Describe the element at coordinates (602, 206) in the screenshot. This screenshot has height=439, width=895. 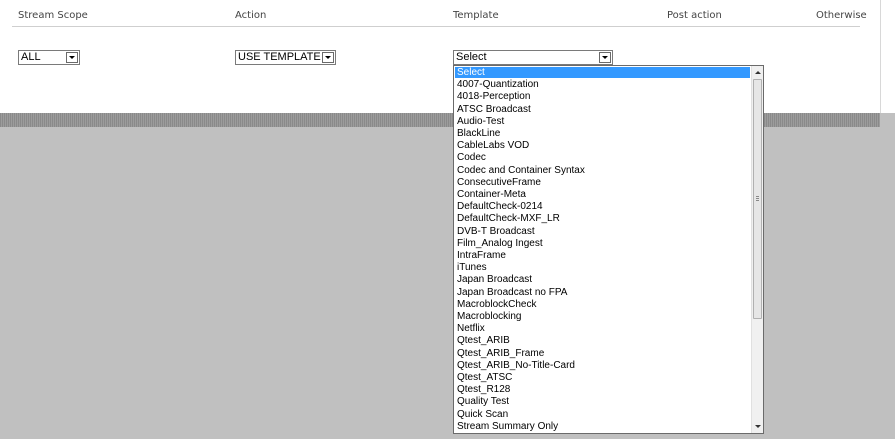
I see `template-option: DefaultCheck-0214` at that location.